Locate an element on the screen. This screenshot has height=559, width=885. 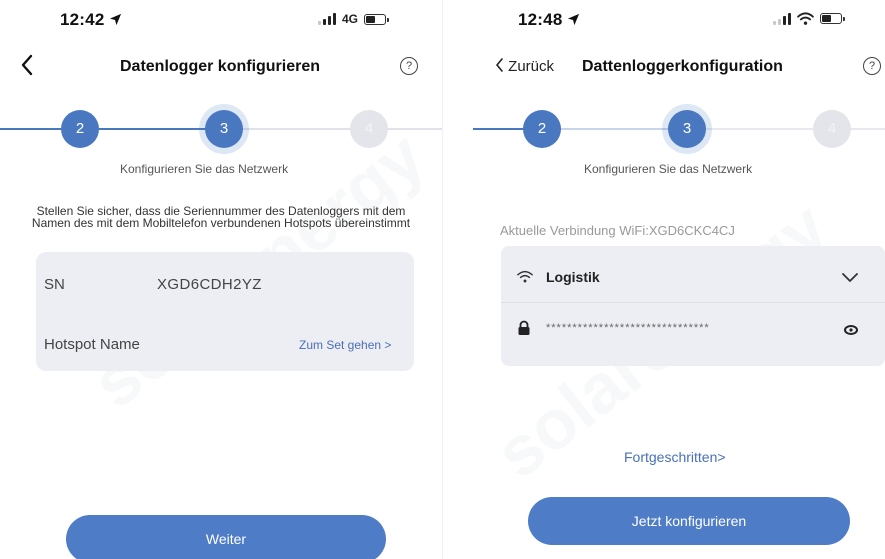
back-label: Zurück is located at coordinates (531, 66).